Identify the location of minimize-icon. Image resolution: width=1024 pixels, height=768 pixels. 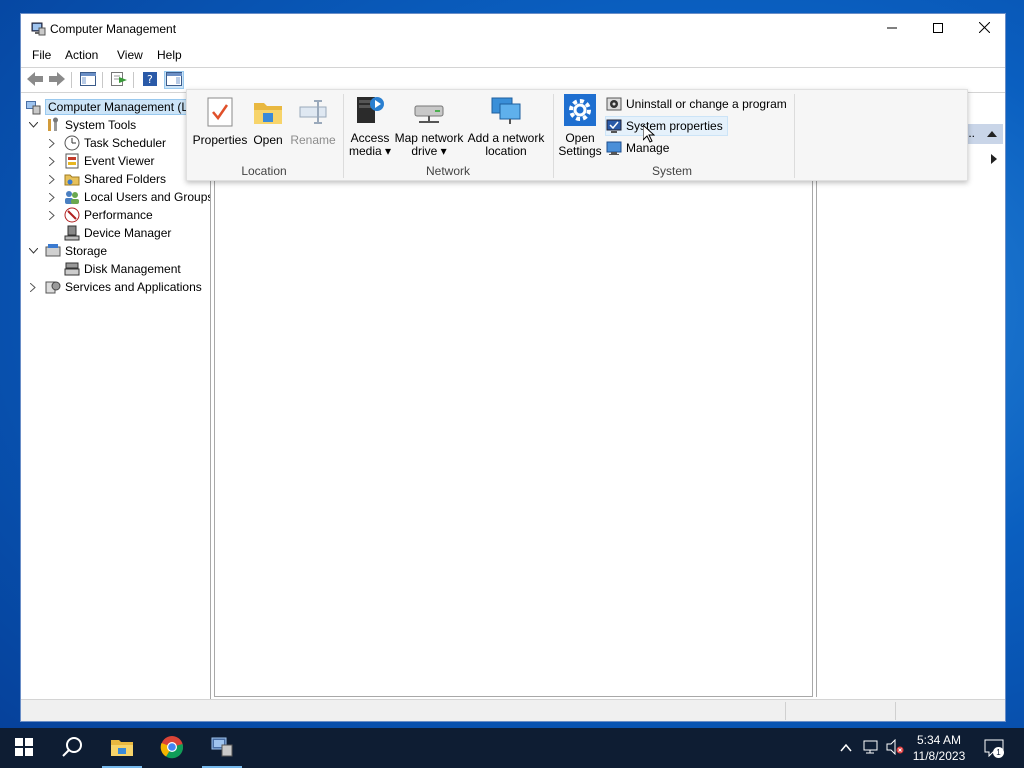
(892, 29).